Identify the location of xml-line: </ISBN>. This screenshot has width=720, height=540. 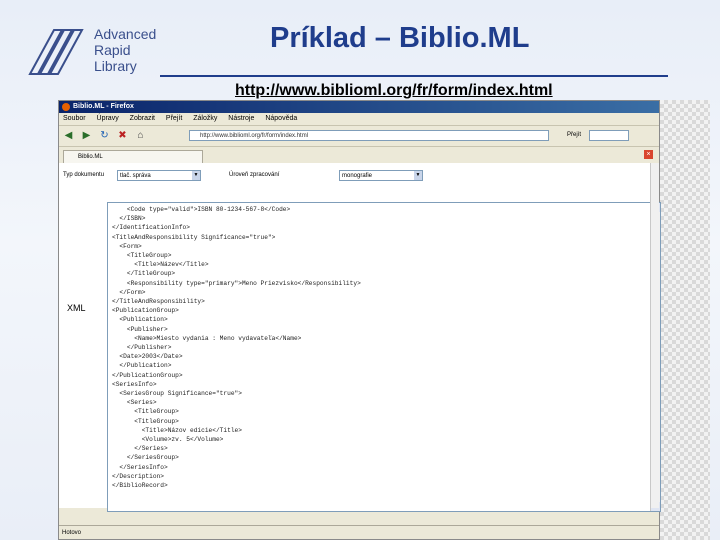
(129, 219).